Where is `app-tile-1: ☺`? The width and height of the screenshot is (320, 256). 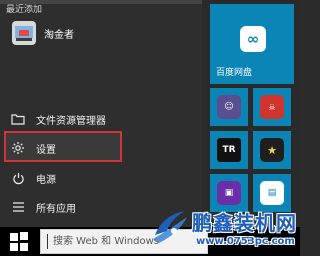 app-tile-1: ☺ is located at coordinates (229, 107).